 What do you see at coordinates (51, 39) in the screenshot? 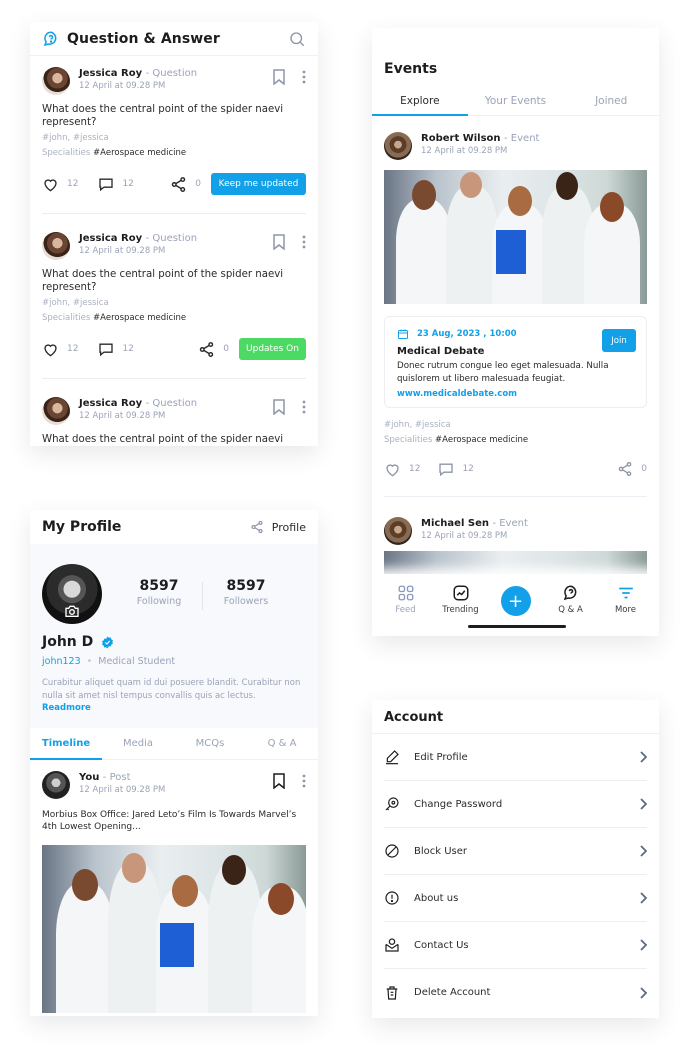
I see `question-chat-icon` at bounding box center [51, 39].